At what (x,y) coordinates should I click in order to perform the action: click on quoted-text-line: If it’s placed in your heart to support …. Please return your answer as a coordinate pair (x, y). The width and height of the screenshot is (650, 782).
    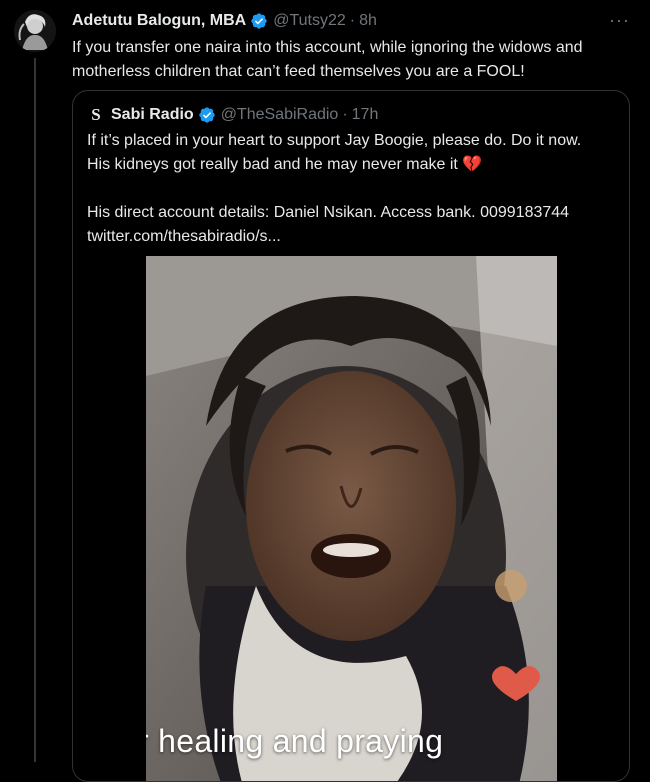
    Looking at the image, I should click on (334, 140).